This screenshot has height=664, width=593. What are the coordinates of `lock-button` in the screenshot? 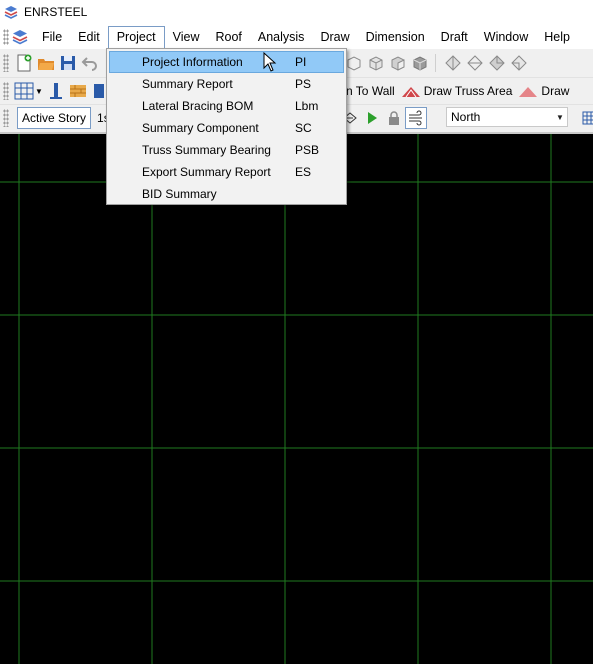 It's located at (394, 118).